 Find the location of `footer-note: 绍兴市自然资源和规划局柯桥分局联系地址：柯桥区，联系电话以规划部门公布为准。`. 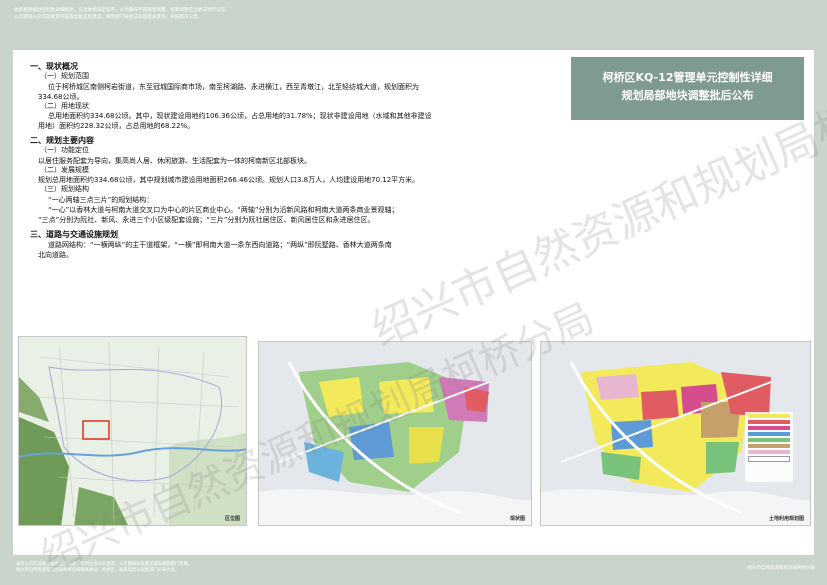

footer-note: 绍兴市自然资源和规划局柯桥分局联系地址：柯桥区，联系电话以规划部门公布为准。 is located at coordinates (98, 570).